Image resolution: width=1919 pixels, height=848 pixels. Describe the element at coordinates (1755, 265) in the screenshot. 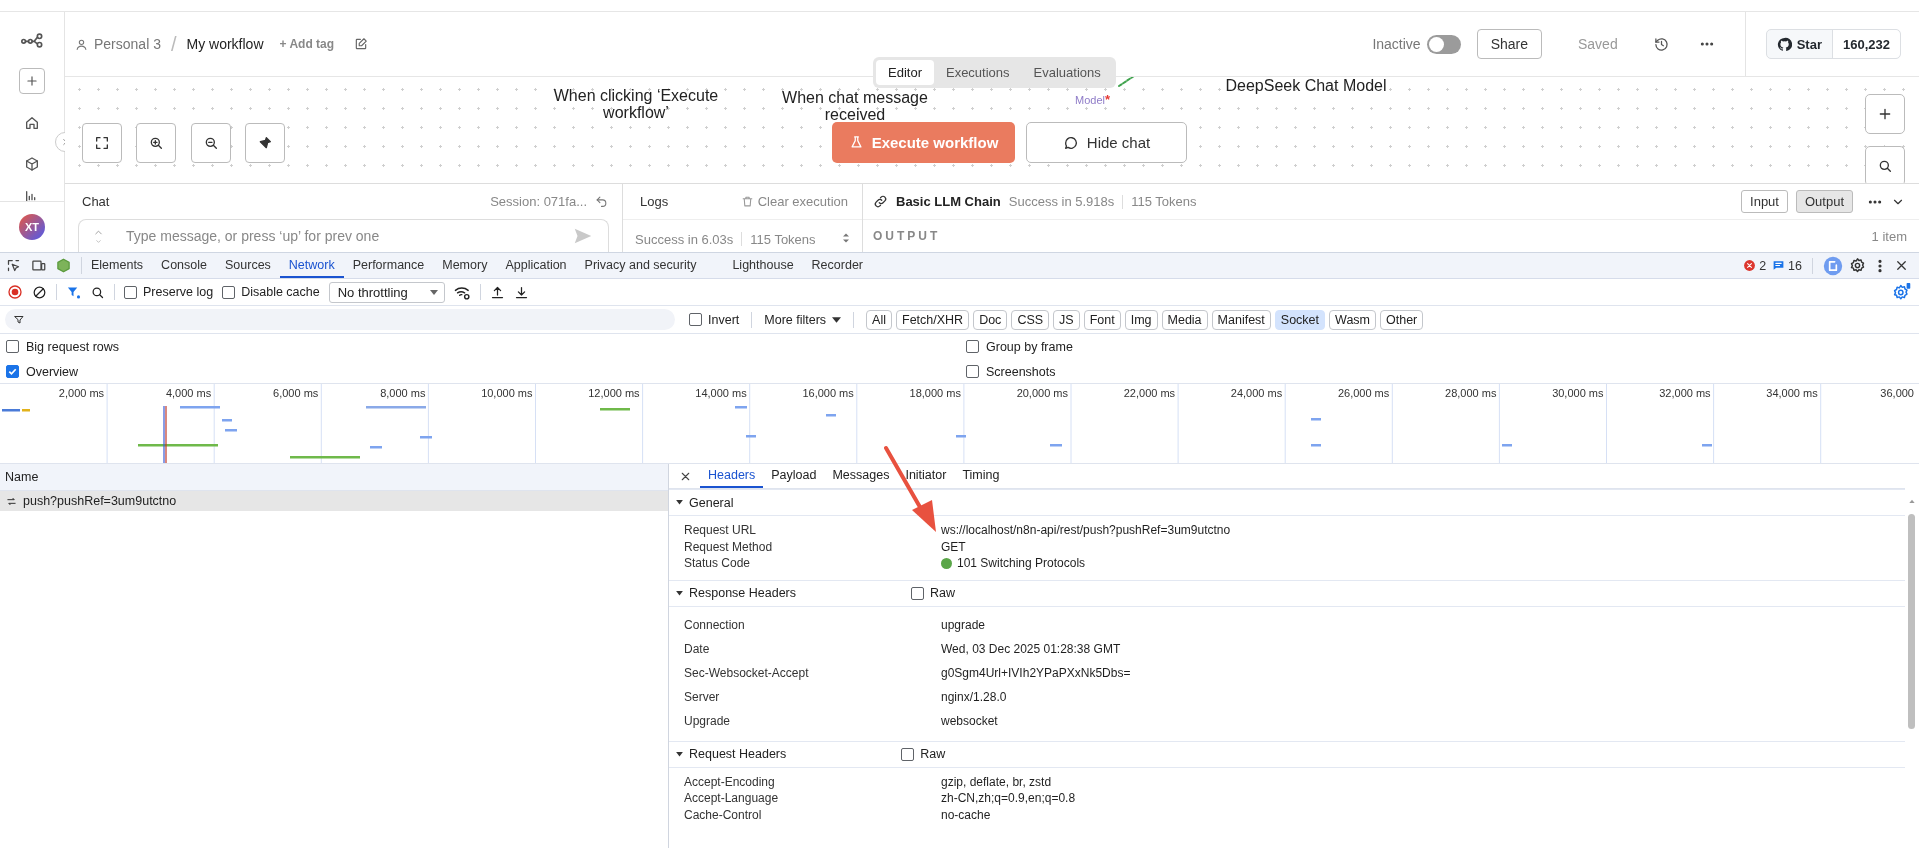

I see `error-count: 2` at that location.